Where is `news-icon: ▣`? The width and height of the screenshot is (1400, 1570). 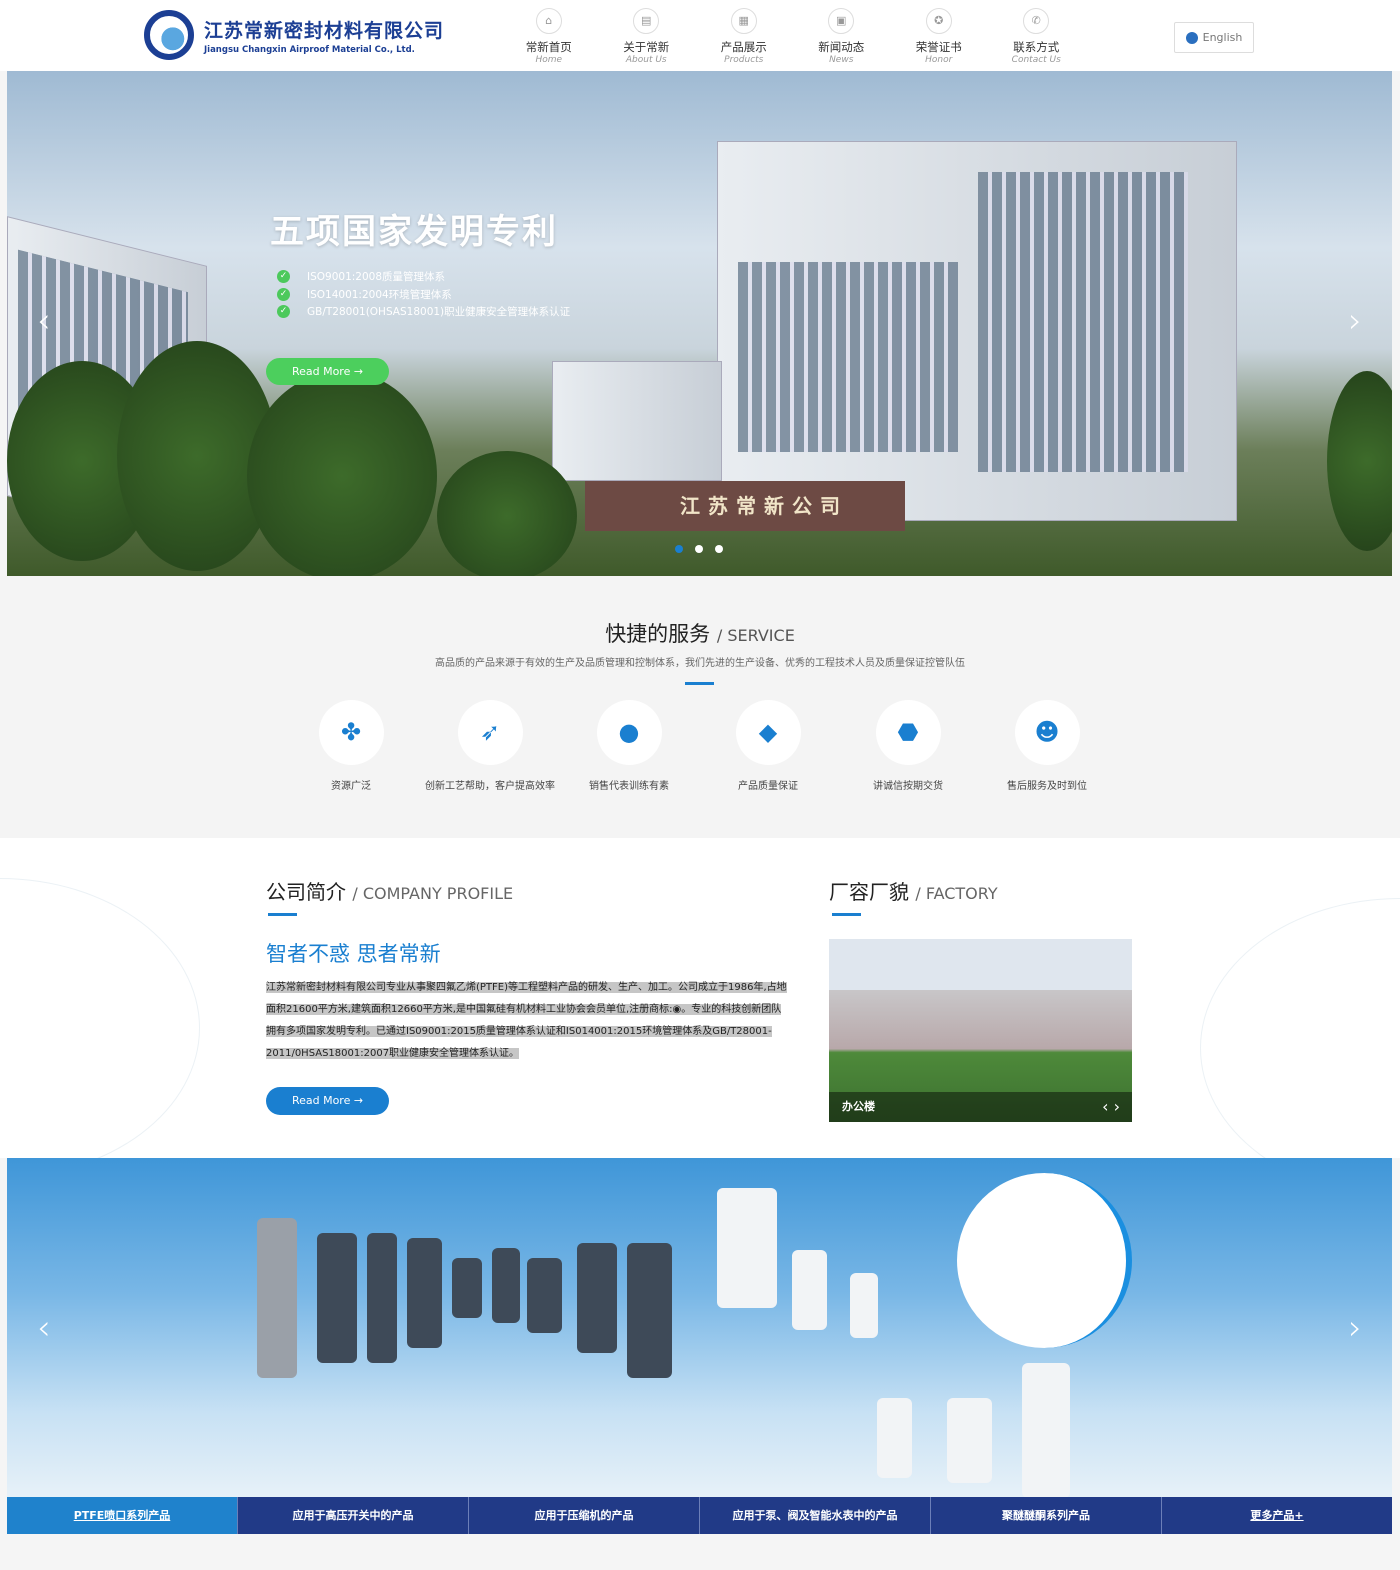 news-icon: ▣ is located at coordinates (841, 21).